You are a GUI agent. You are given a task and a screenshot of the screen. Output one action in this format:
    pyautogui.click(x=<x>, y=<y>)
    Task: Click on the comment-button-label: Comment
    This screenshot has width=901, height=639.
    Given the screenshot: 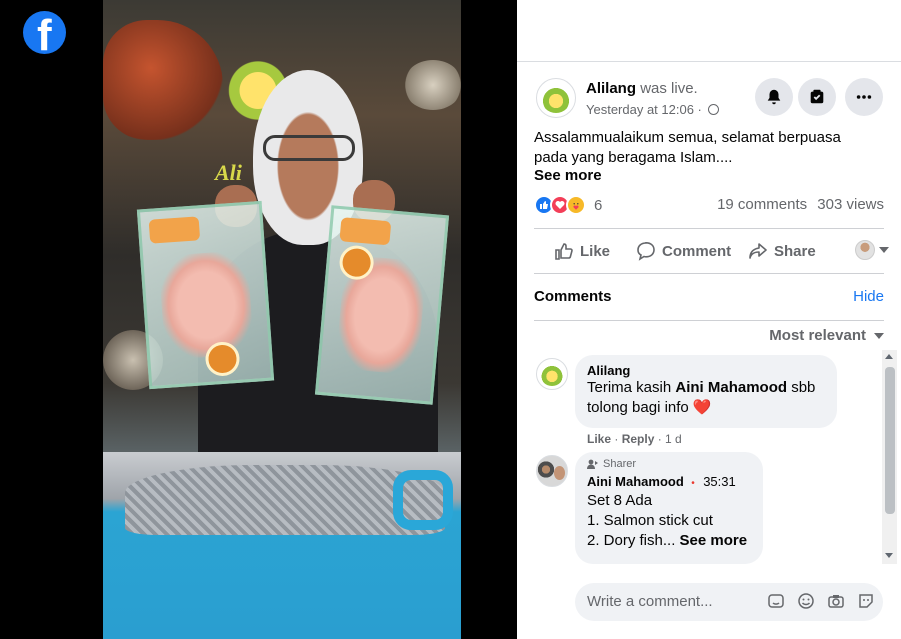 What is the action you would take?
    pyautogui.click(x=697, y=251)
    